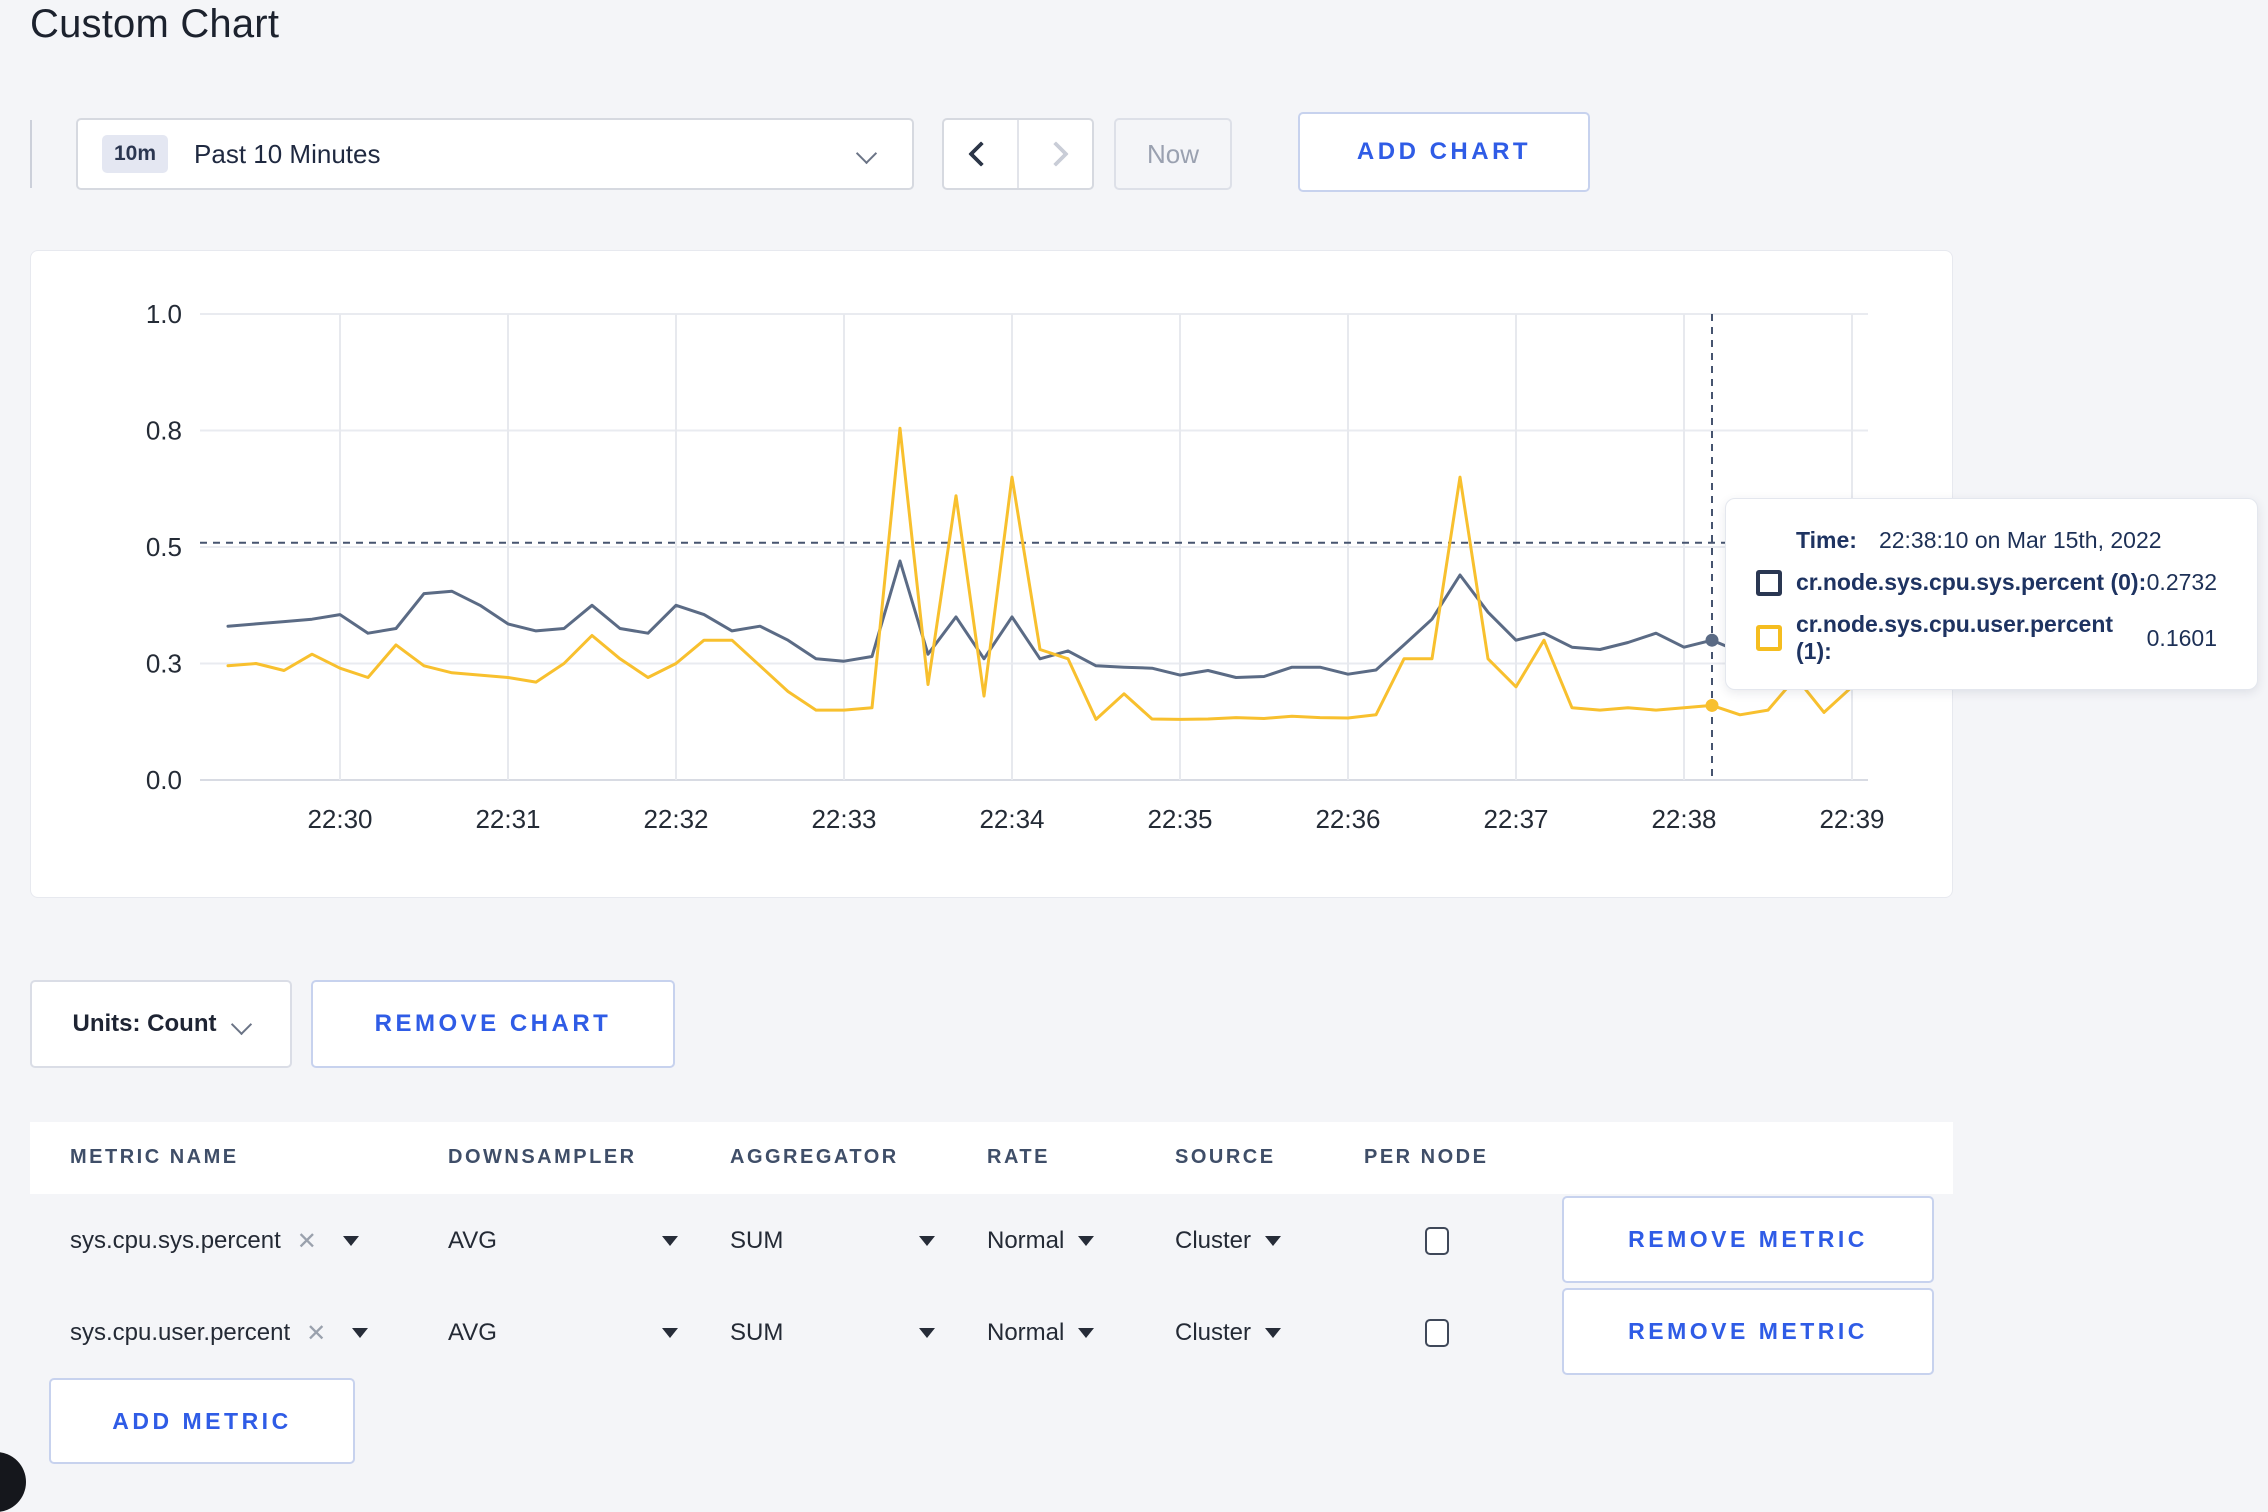 This screenshot has width=2268, height=1512. What do you see at coordinates (1826, 540) in the screenshot?
I see `tooltip-time-label: Time:` at bounding box center [1826, 540].